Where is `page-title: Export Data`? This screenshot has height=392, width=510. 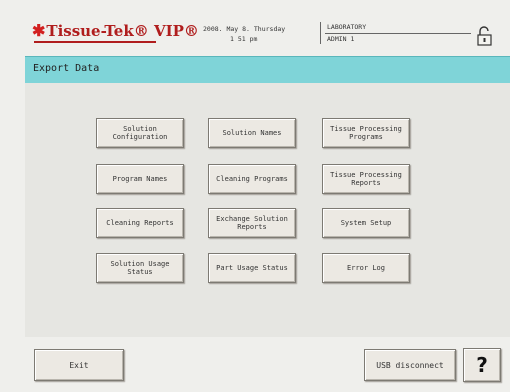 page-title: Export Data is located at coordinates (66, 68).